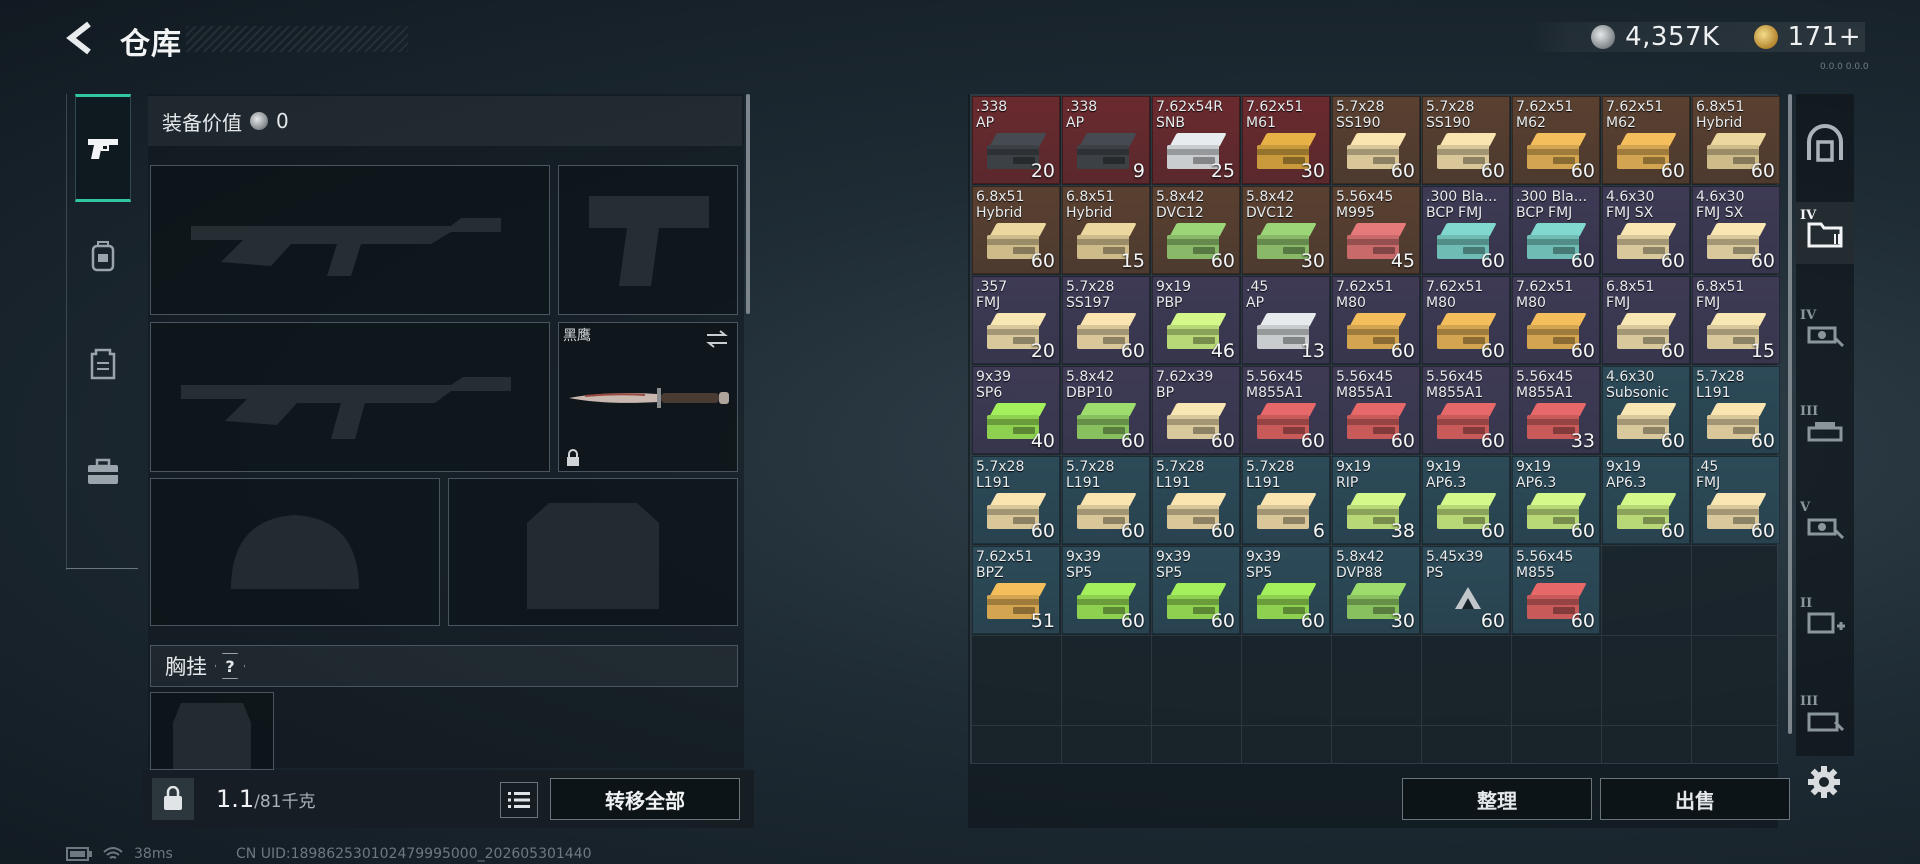 The height and width of the screenshot is (864, 1920). Describe the element at coordinates (1016, 320) in the screenshot. I see `stash-item: .357 FMJ 20` at that location.